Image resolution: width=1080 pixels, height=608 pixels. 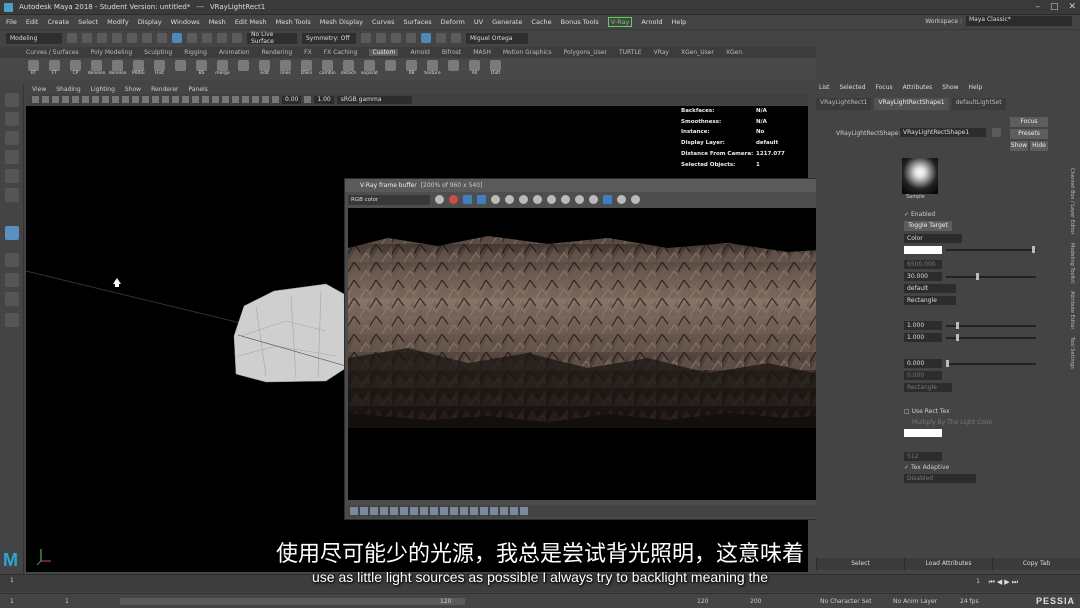 What do you see at coordinates (12, 157) in the screenshot?
I see `move-tool-icon` at bounding box center [12, 157].